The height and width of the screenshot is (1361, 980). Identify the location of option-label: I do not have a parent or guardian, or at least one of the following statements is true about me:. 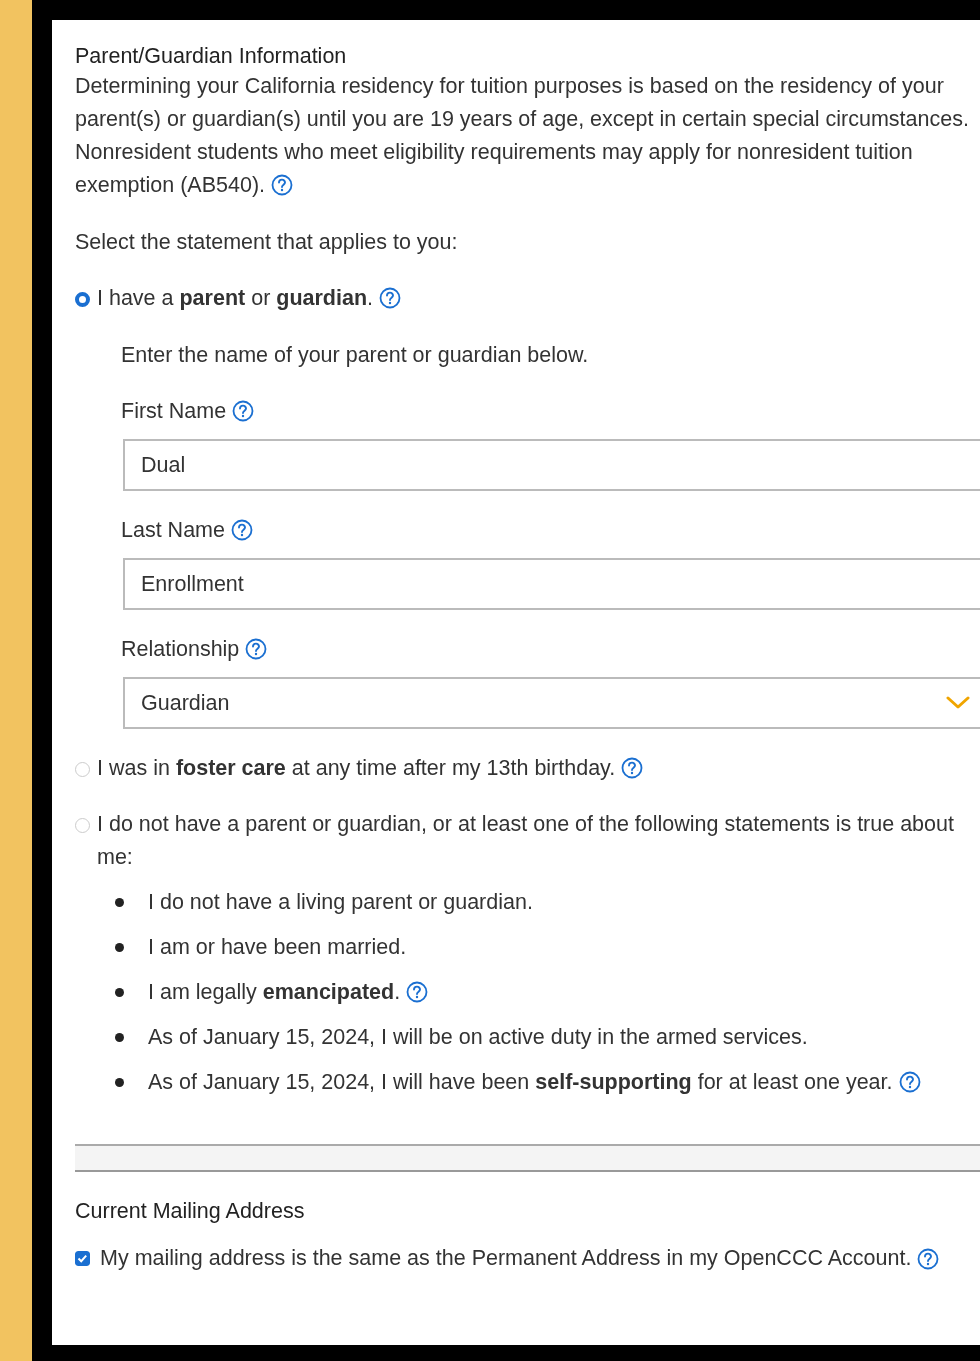
(525, 840).